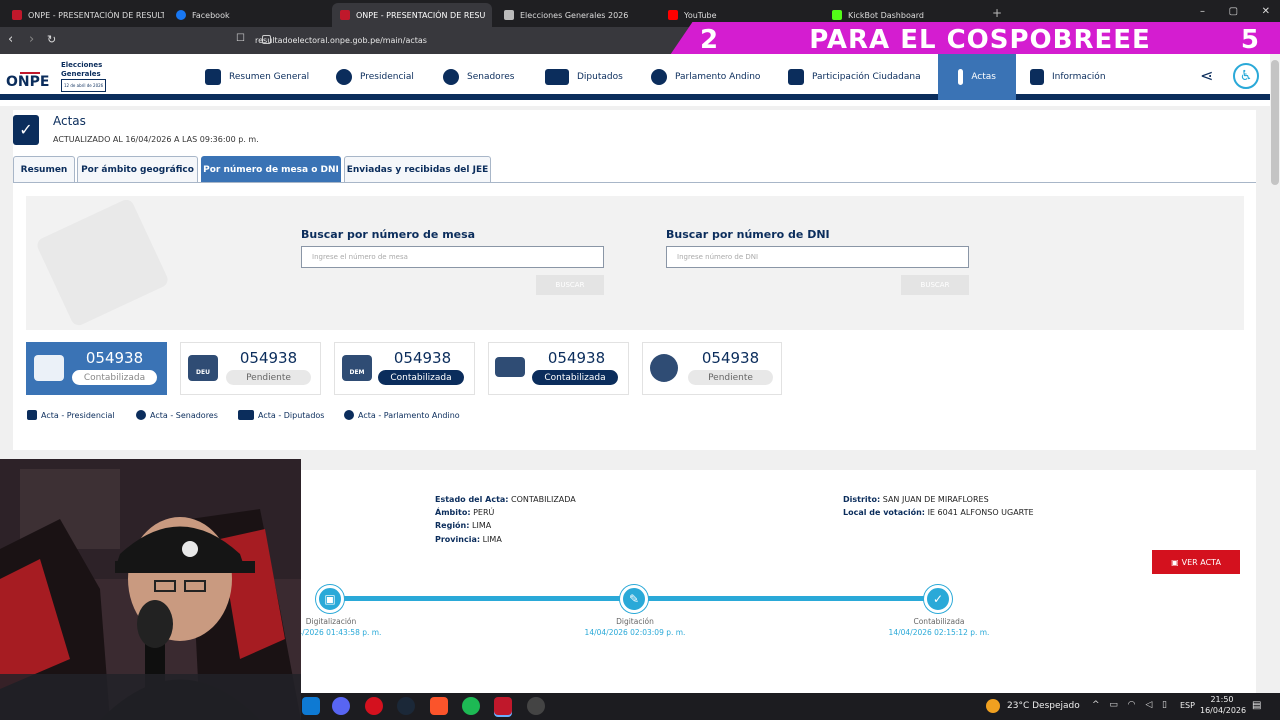 This screenshot has width=1280, height=720. Describe the element at coordinates (536, 706) in the screenshot. I see `obs-icon` at that location.